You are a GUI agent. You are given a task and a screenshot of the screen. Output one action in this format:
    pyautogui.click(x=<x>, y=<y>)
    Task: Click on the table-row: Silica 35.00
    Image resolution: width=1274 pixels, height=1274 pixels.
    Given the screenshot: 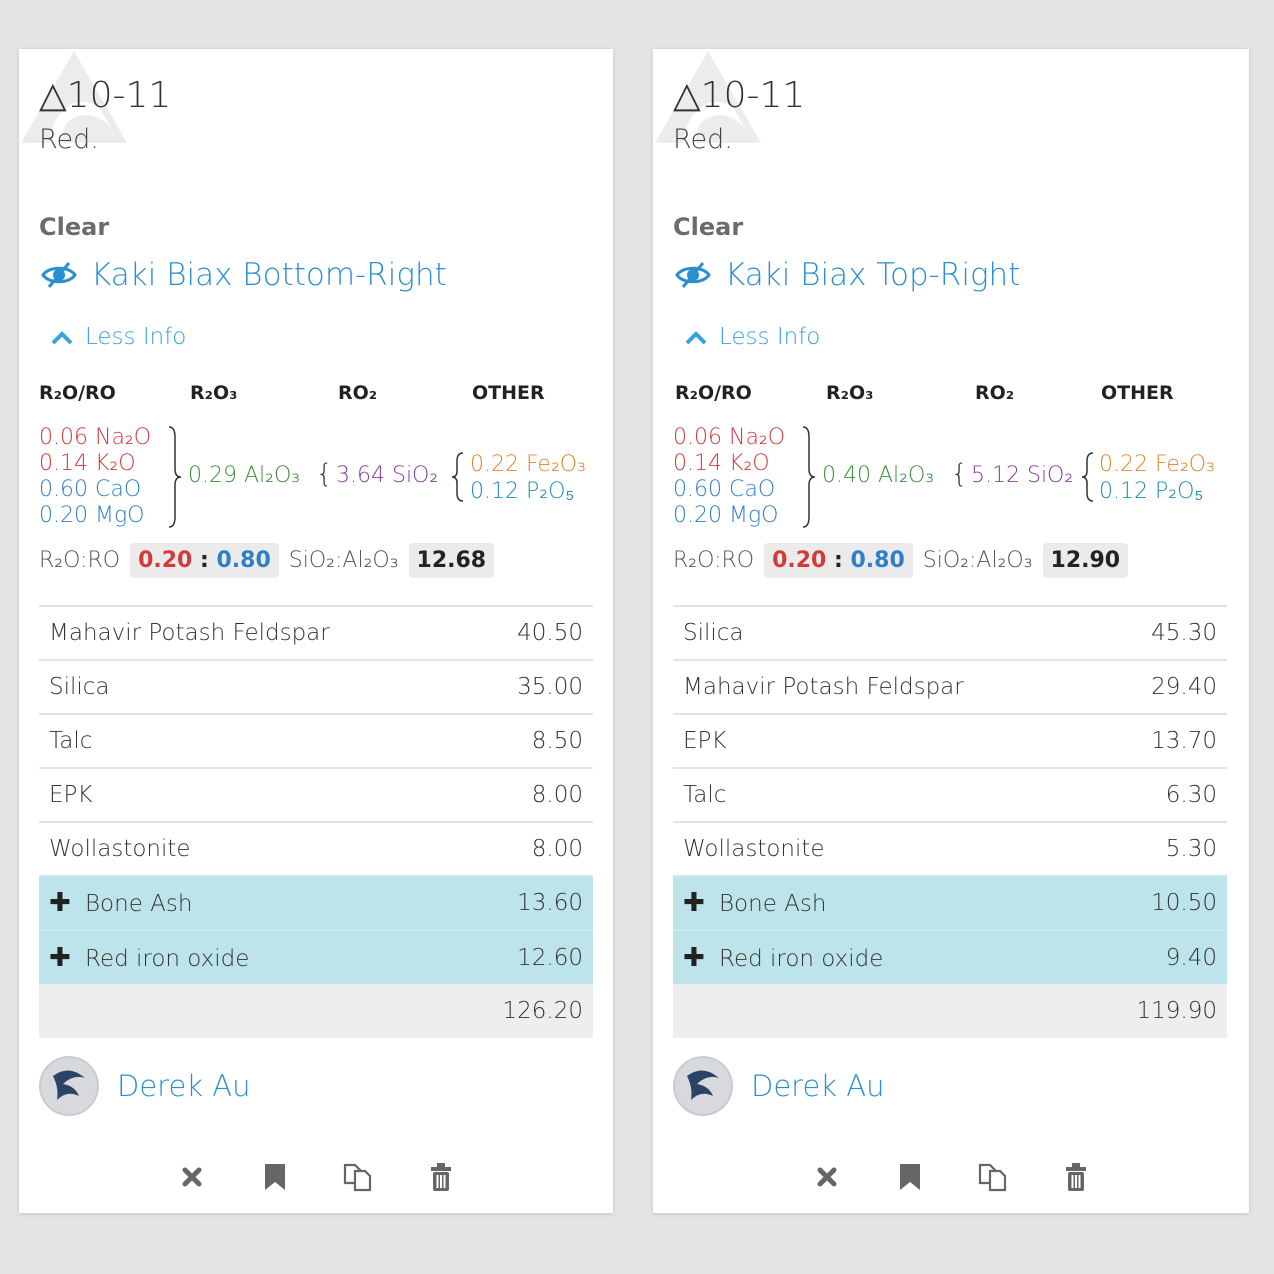 What is the action you would take?
    pyautogui.click(x=316, y=686)
    